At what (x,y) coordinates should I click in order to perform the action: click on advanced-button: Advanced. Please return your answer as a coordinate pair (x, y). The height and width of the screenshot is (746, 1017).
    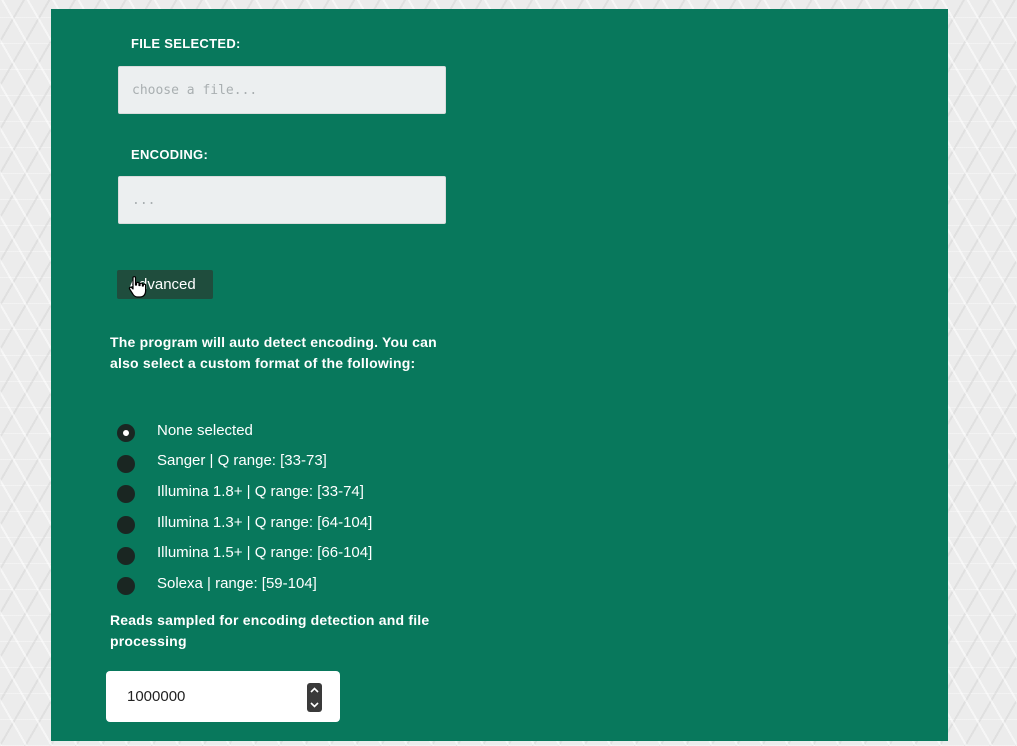
    Looking at the image, I should click on (165, 284).